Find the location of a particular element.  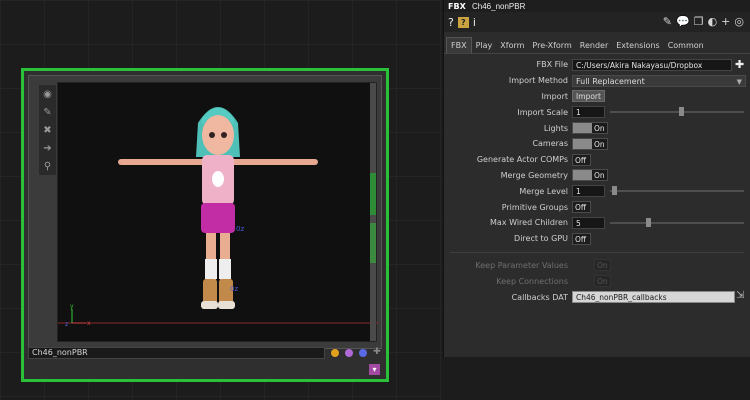

node-footer: Ch46_nonPBR ✚ is located at coordinates (205, 352).